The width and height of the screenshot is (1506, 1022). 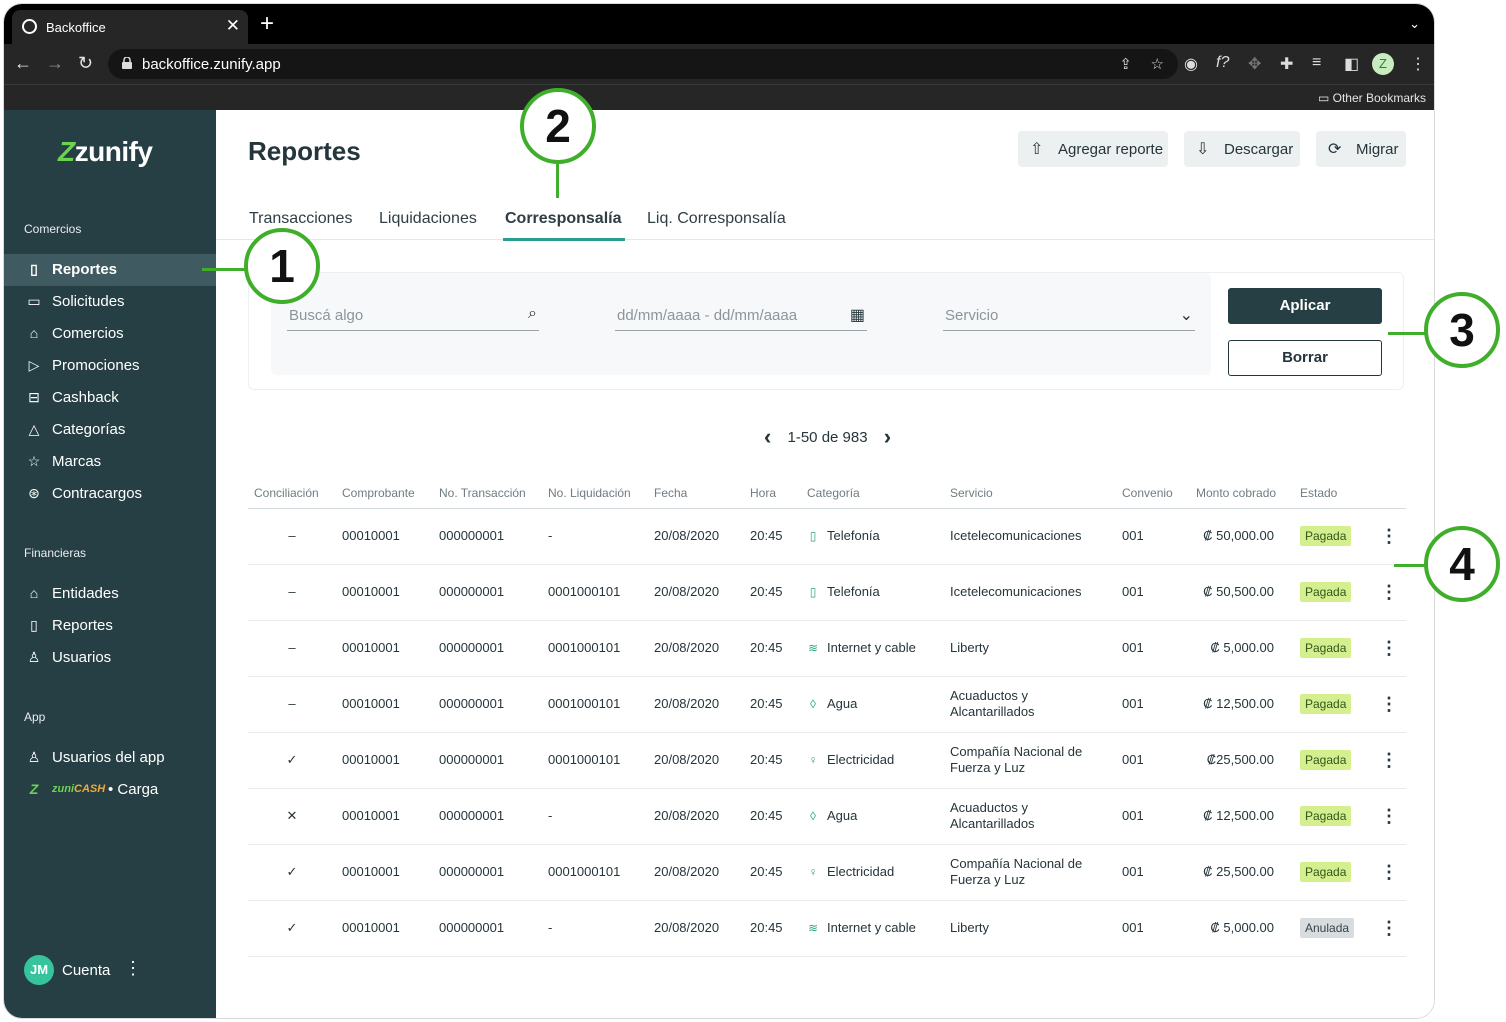 What do you see at coordinates (110, 302) in the screenshot?
I see `sidebar-item-solicitudes: ▭ Solicitudes` at bounding box center [110, 302].